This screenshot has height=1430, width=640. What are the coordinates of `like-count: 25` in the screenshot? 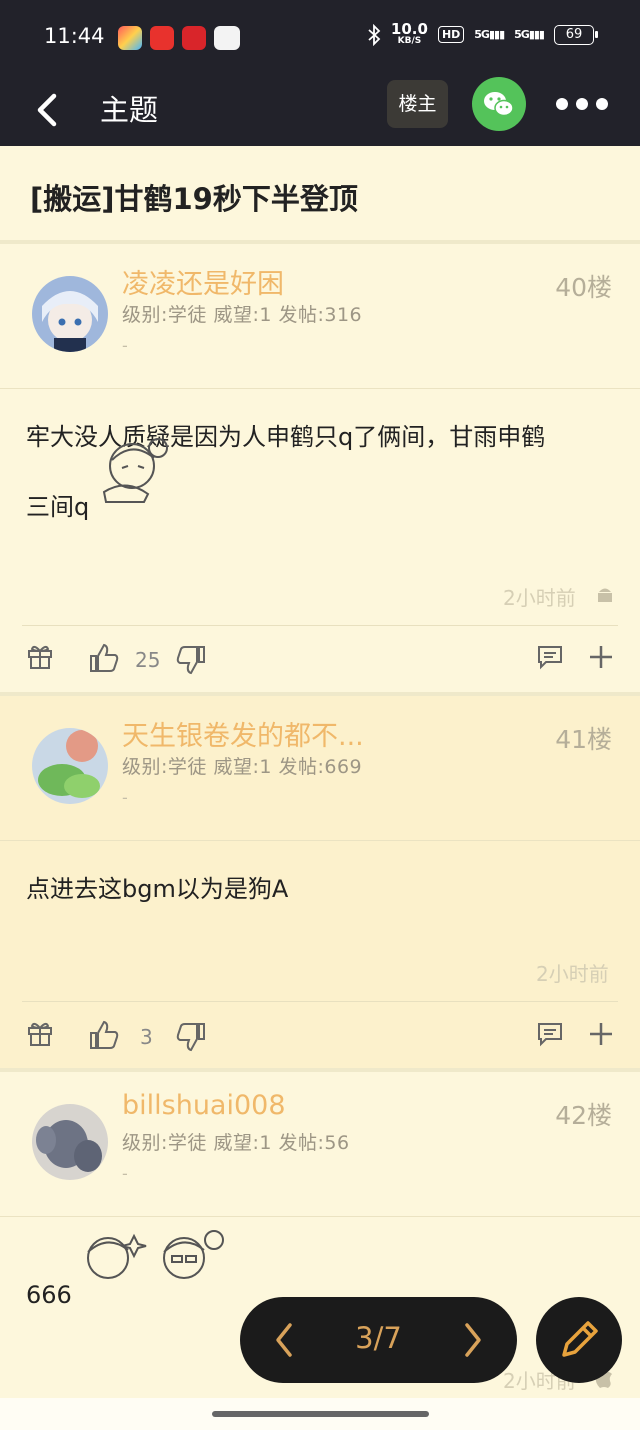 It's located at (148, 660).